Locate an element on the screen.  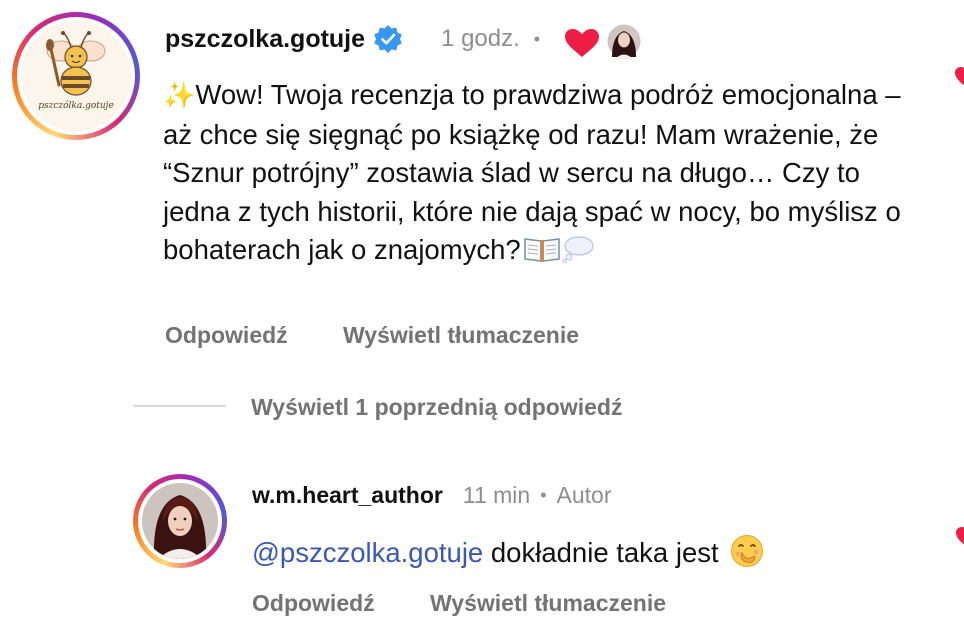
author-like-avatar is located at coordinates (624, 41).